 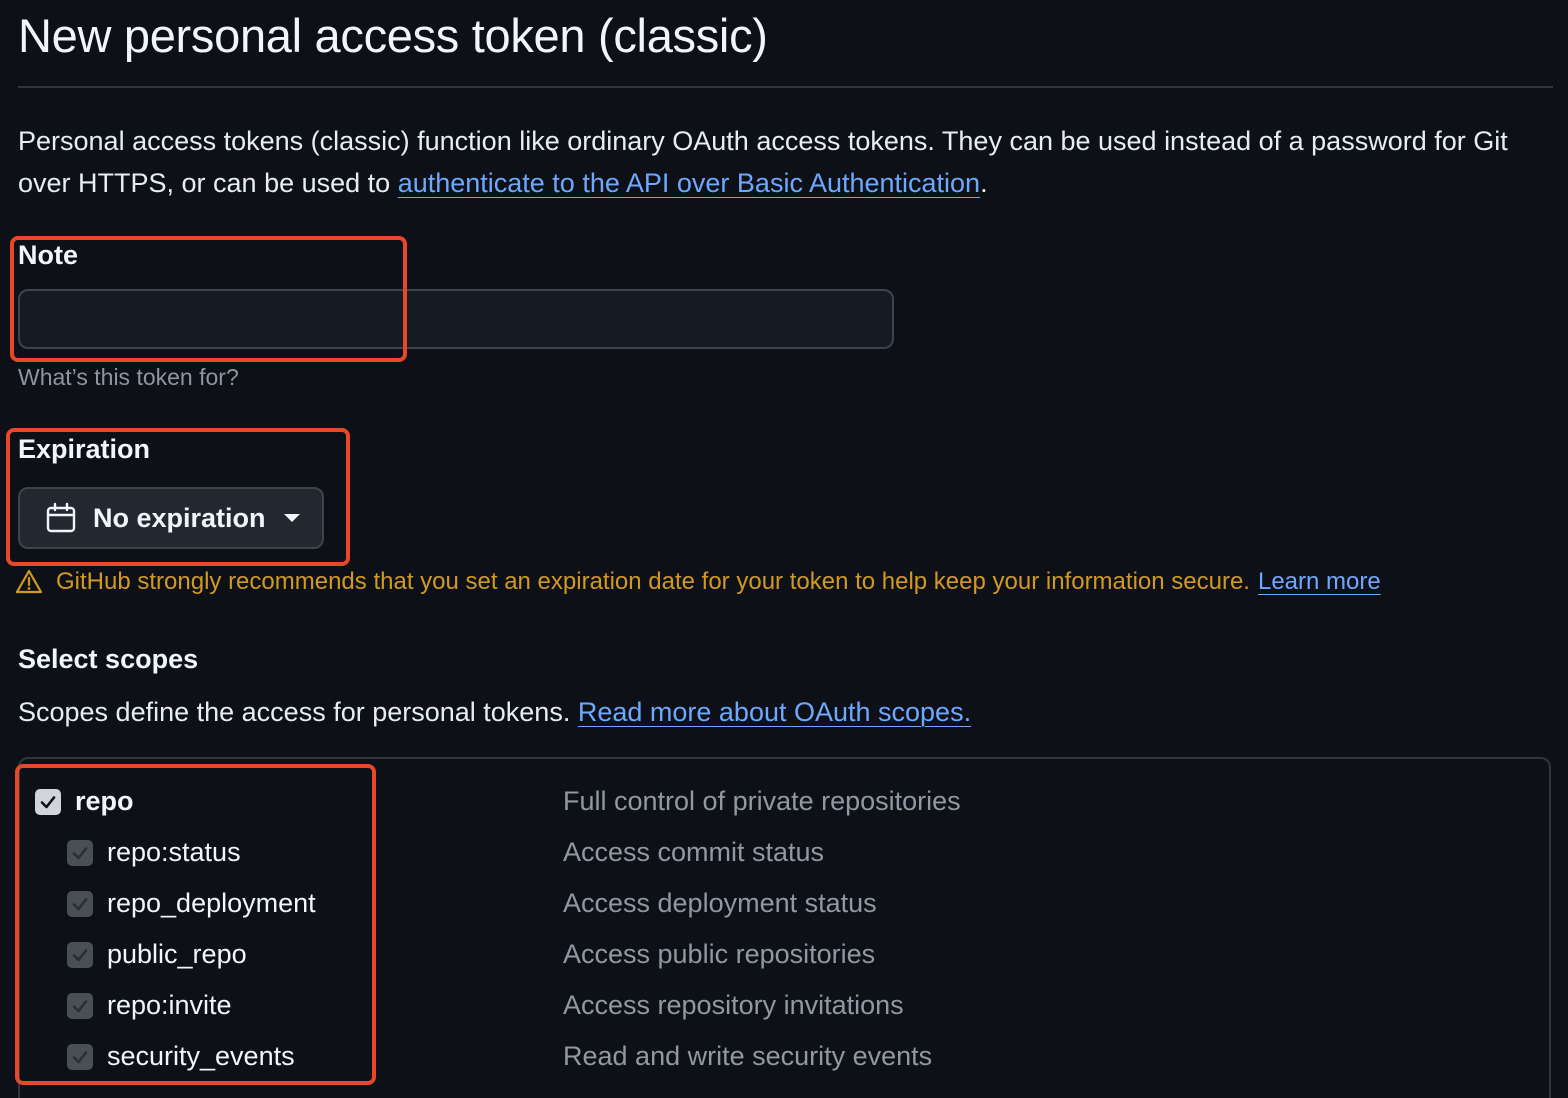 I want to click on scope-row-public-repo: public_repo Access public repositories, so click(x=750, y=954).